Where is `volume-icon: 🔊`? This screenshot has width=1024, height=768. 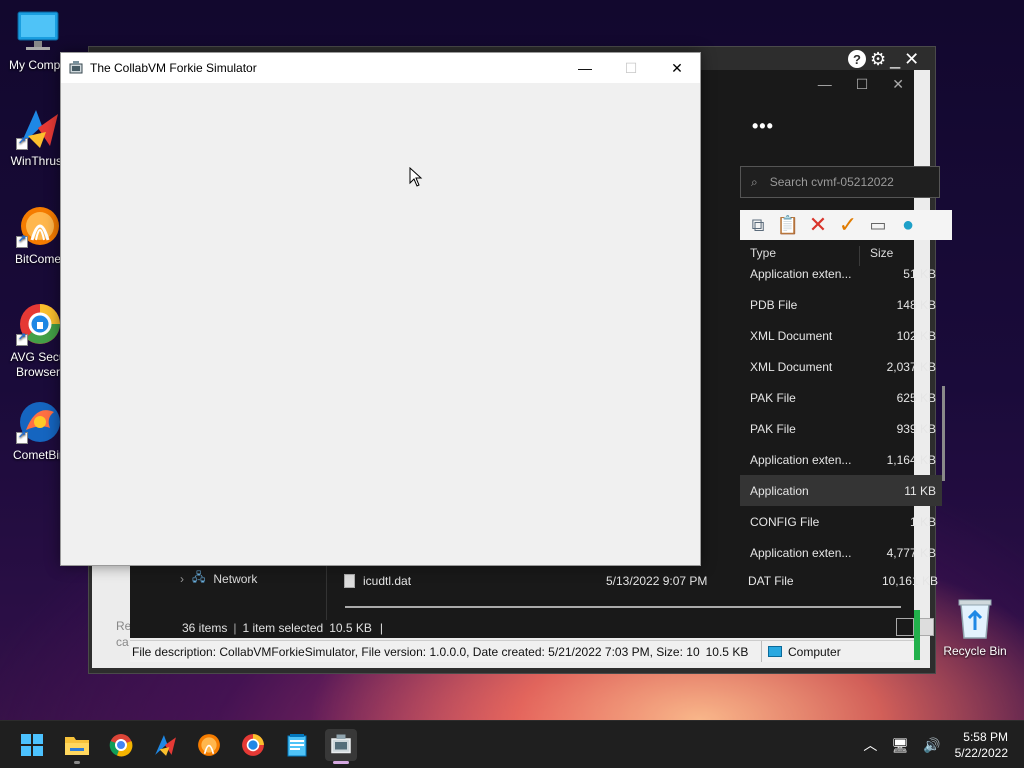 volume-icon: 🔊 is located at coordinates (931, 745).